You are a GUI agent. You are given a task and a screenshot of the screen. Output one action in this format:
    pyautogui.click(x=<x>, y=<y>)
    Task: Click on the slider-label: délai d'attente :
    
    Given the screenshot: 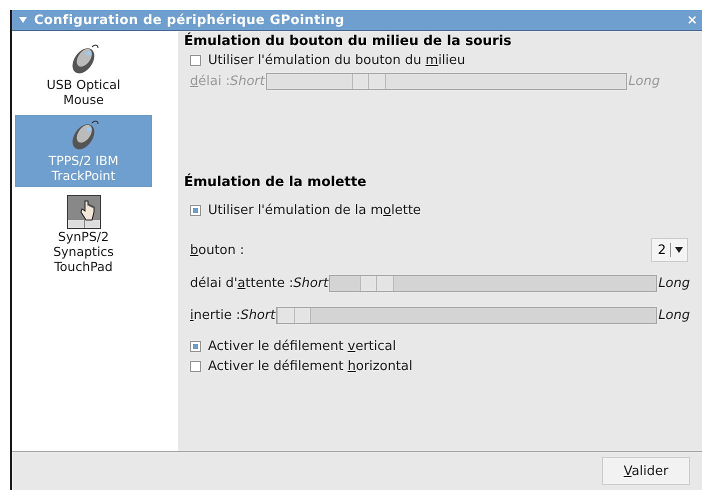 What is the action you would take?
    pyautogui.click(x=242, y=283)
    